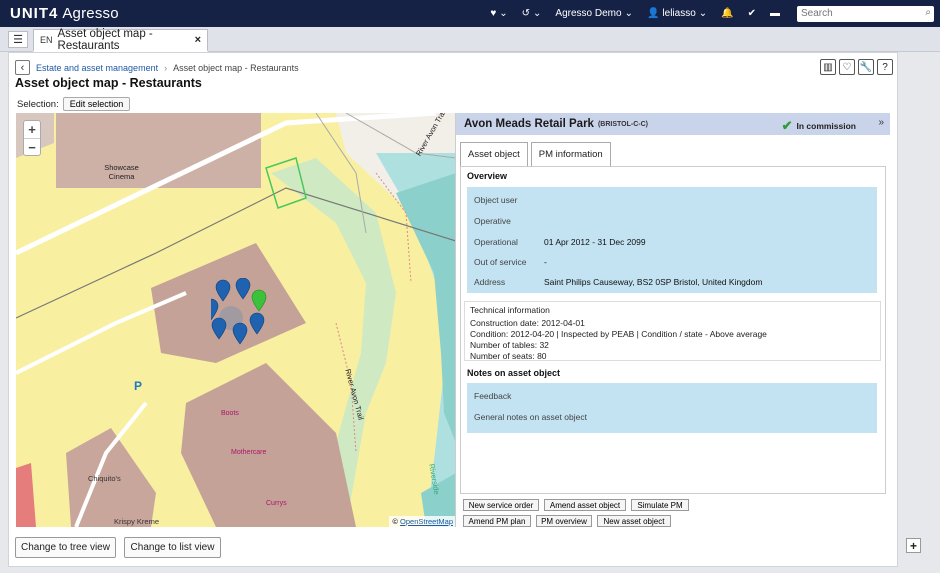 This screenshot has height=573, width=940. What do you see at coordinates (526, 13) in the screenshot?
I see `history-icon: ↺` at bounding box center [526, 13].